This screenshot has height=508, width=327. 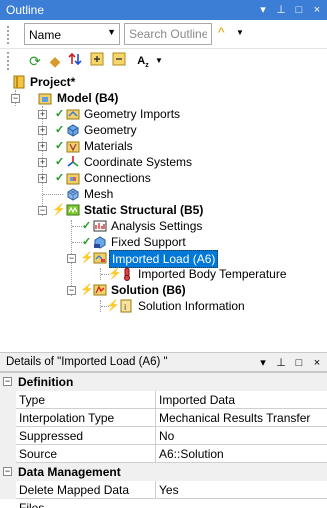 What do you see at coordinates (88, 98) in the screenshot?
I see `tree-node-label: Model (B4)` at bounding box center [88, 98].